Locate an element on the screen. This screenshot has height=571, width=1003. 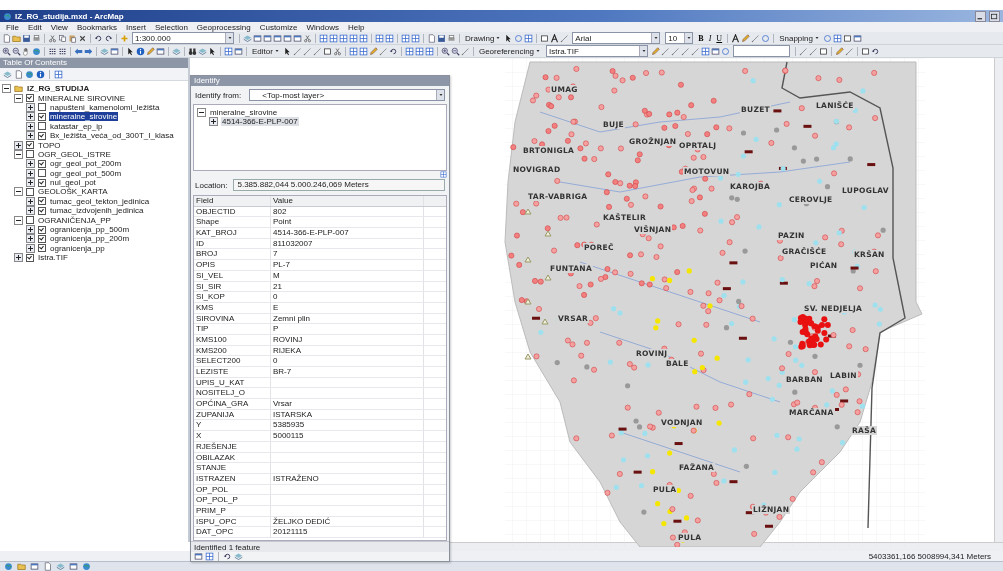
font-field: Arial is located at coordinates (616, 38).